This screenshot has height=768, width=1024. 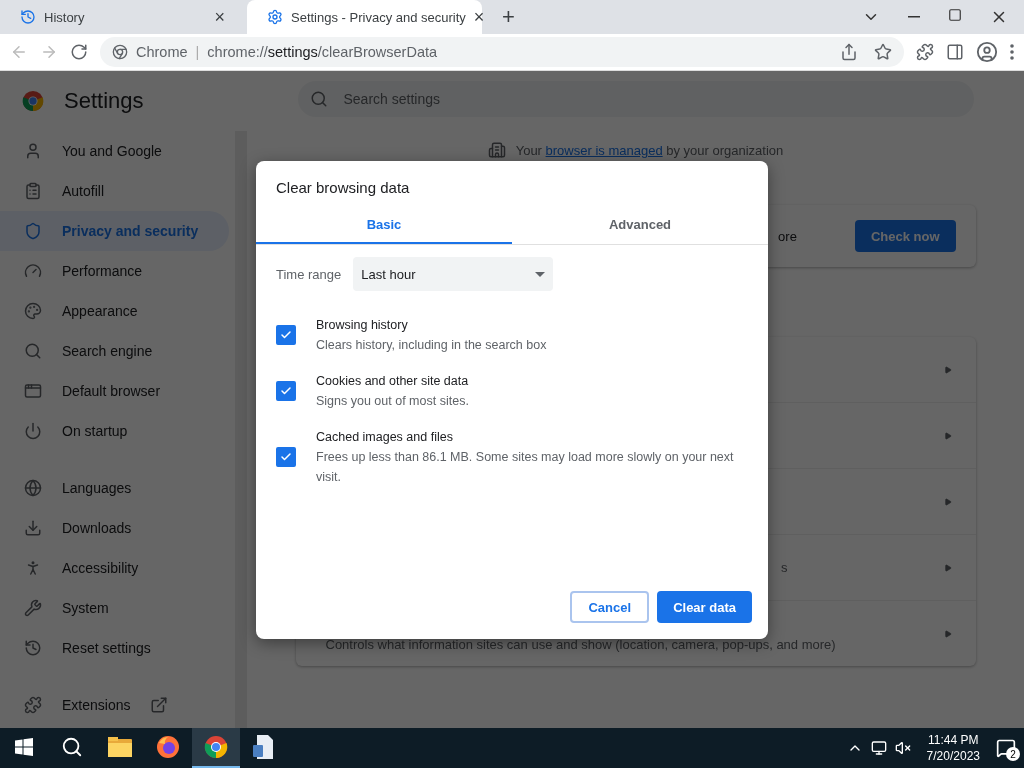 What do you see at coordinates (33, 311) in the screenshot?
I see `palette-icon` at bounding box center [33, 311].